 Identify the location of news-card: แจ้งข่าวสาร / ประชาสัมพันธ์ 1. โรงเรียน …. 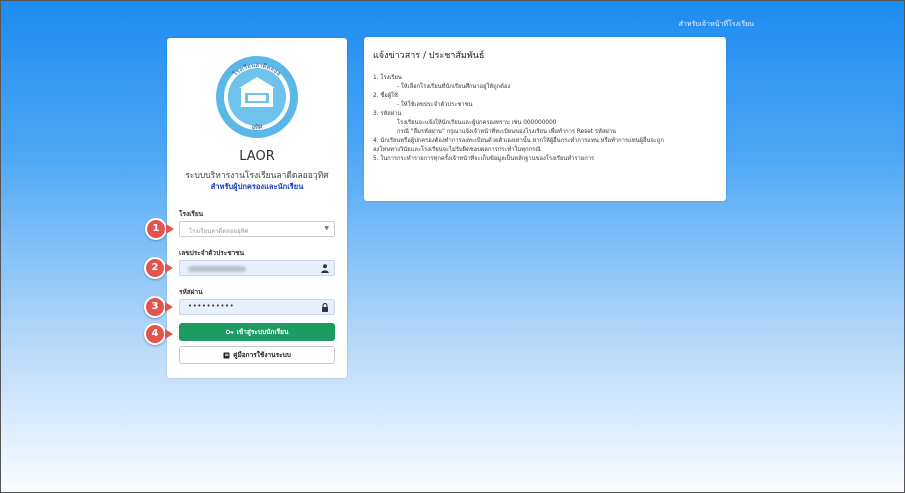
(545, 119).